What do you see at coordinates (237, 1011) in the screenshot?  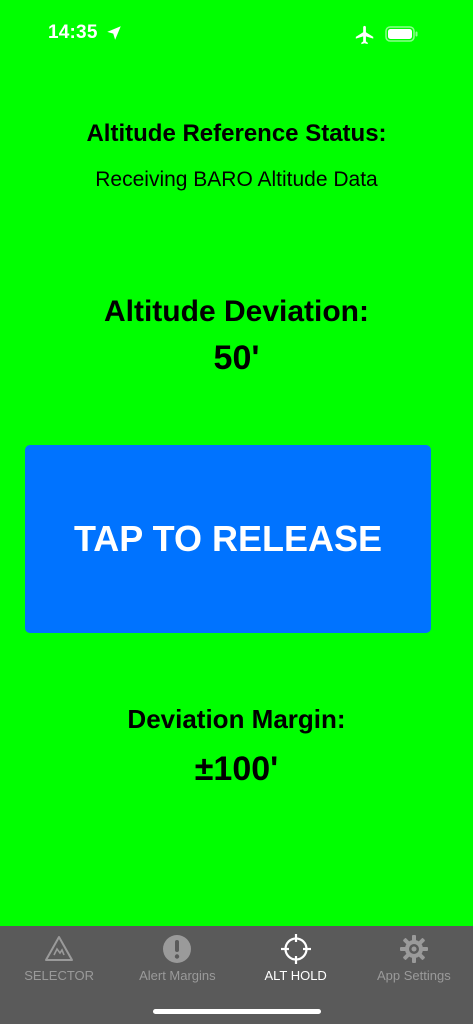 I see `home-indicator` at bounding box center [237, 1011].